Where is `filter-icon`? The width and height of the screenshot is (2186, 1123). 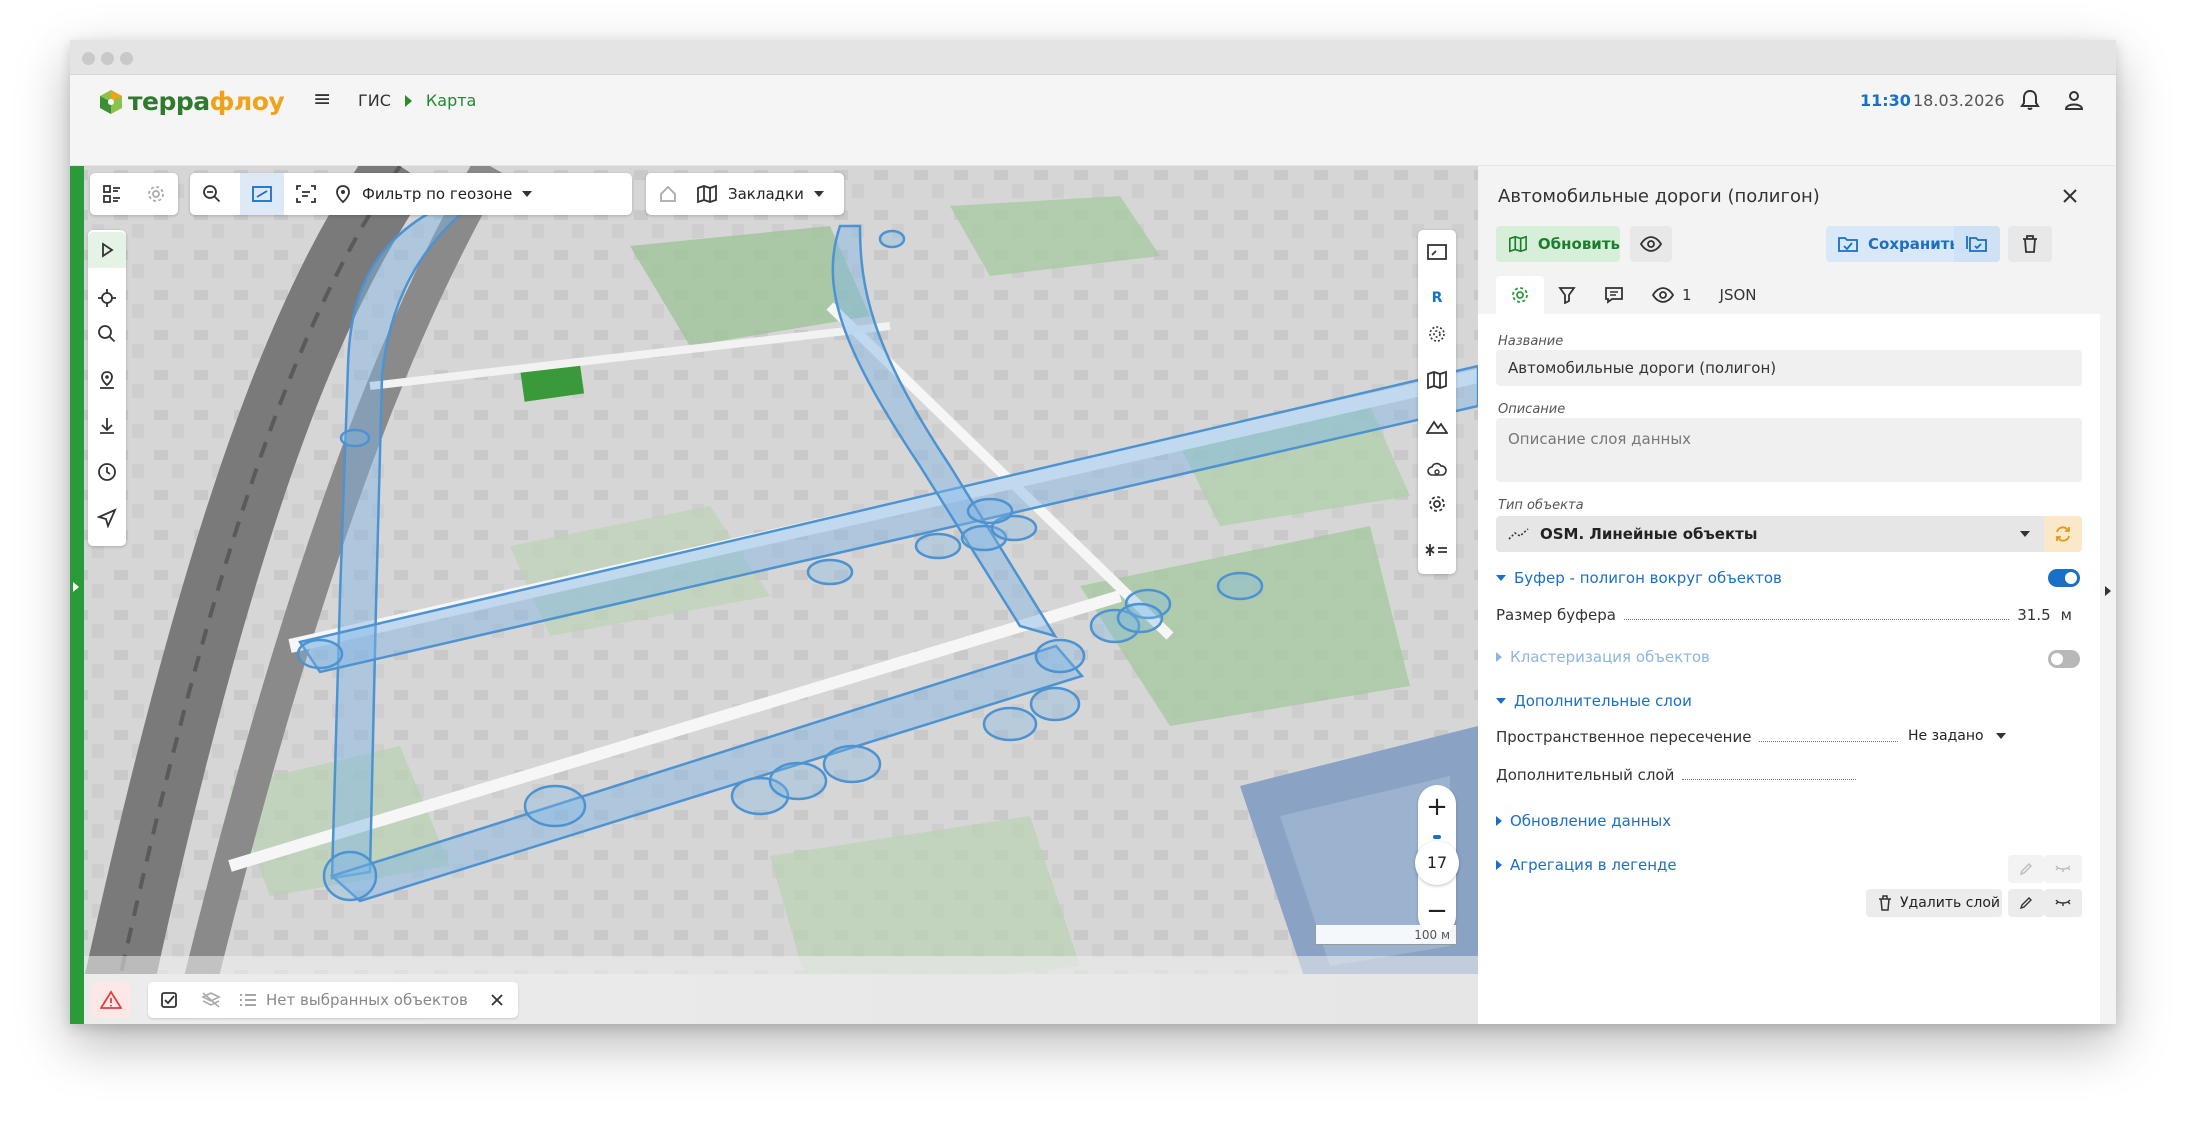
filter-icon is located at coordinates (1567, 295).